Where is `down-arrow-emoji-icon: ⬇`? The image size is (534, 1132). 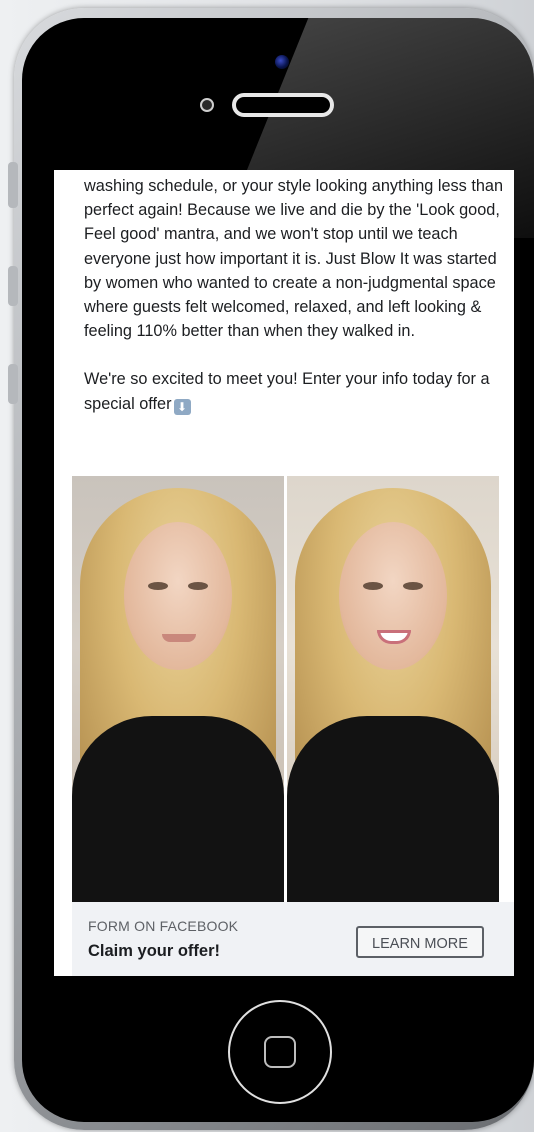 down-arrow-emoji-icon: ⬇ is located at coordinates (182, 406).